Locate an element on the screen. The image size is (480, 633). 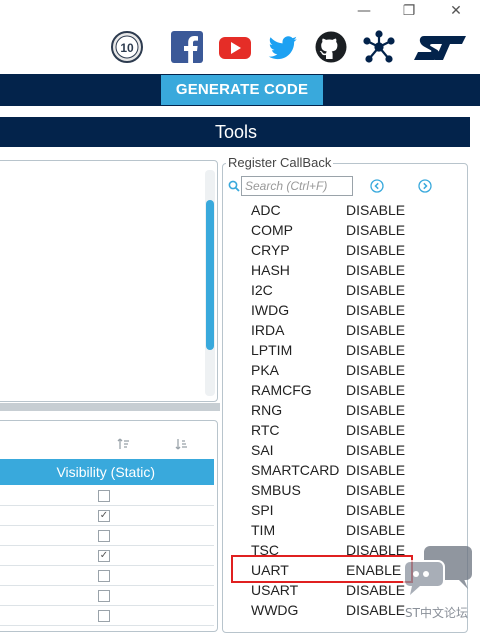
callback-peripheral-name: IWDG is located at coordinates (270, 310).